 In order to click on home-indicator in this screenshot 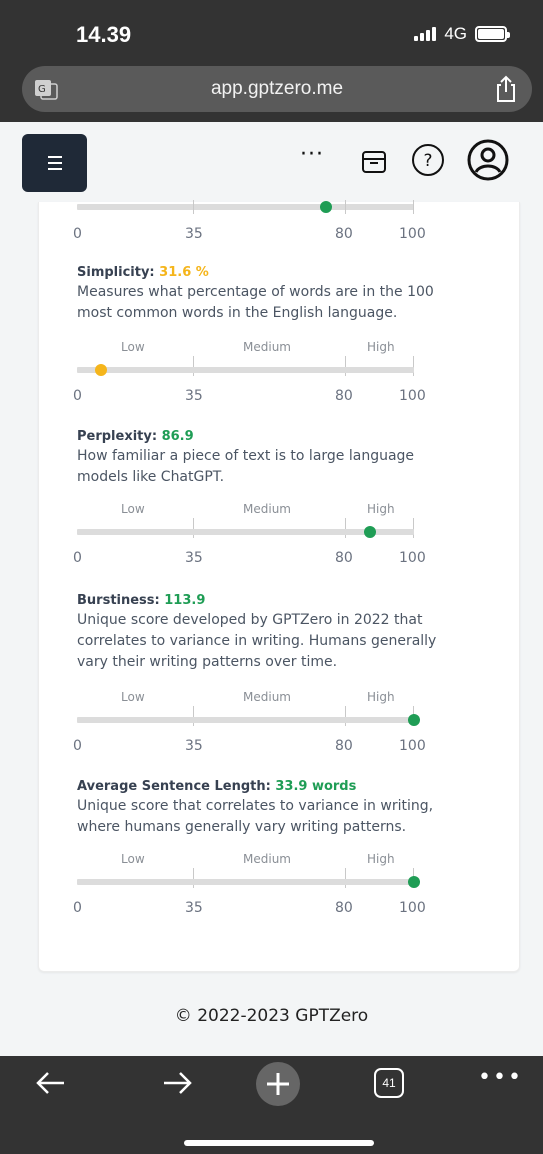, I will do `click(279, 1143)`.